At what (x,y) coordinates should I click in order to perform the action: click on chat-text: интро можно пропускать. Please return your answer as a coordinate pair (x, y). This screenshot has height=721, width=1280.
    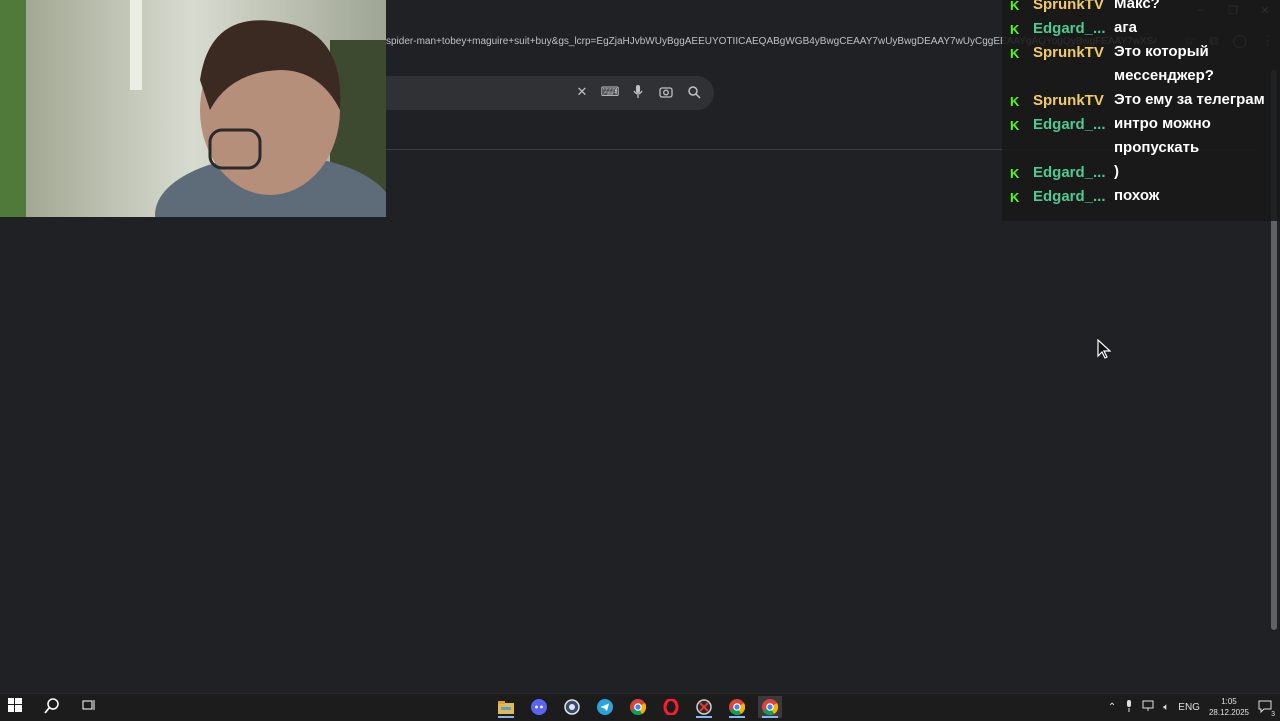
    Looking at the image, I should click on (1162, 135).